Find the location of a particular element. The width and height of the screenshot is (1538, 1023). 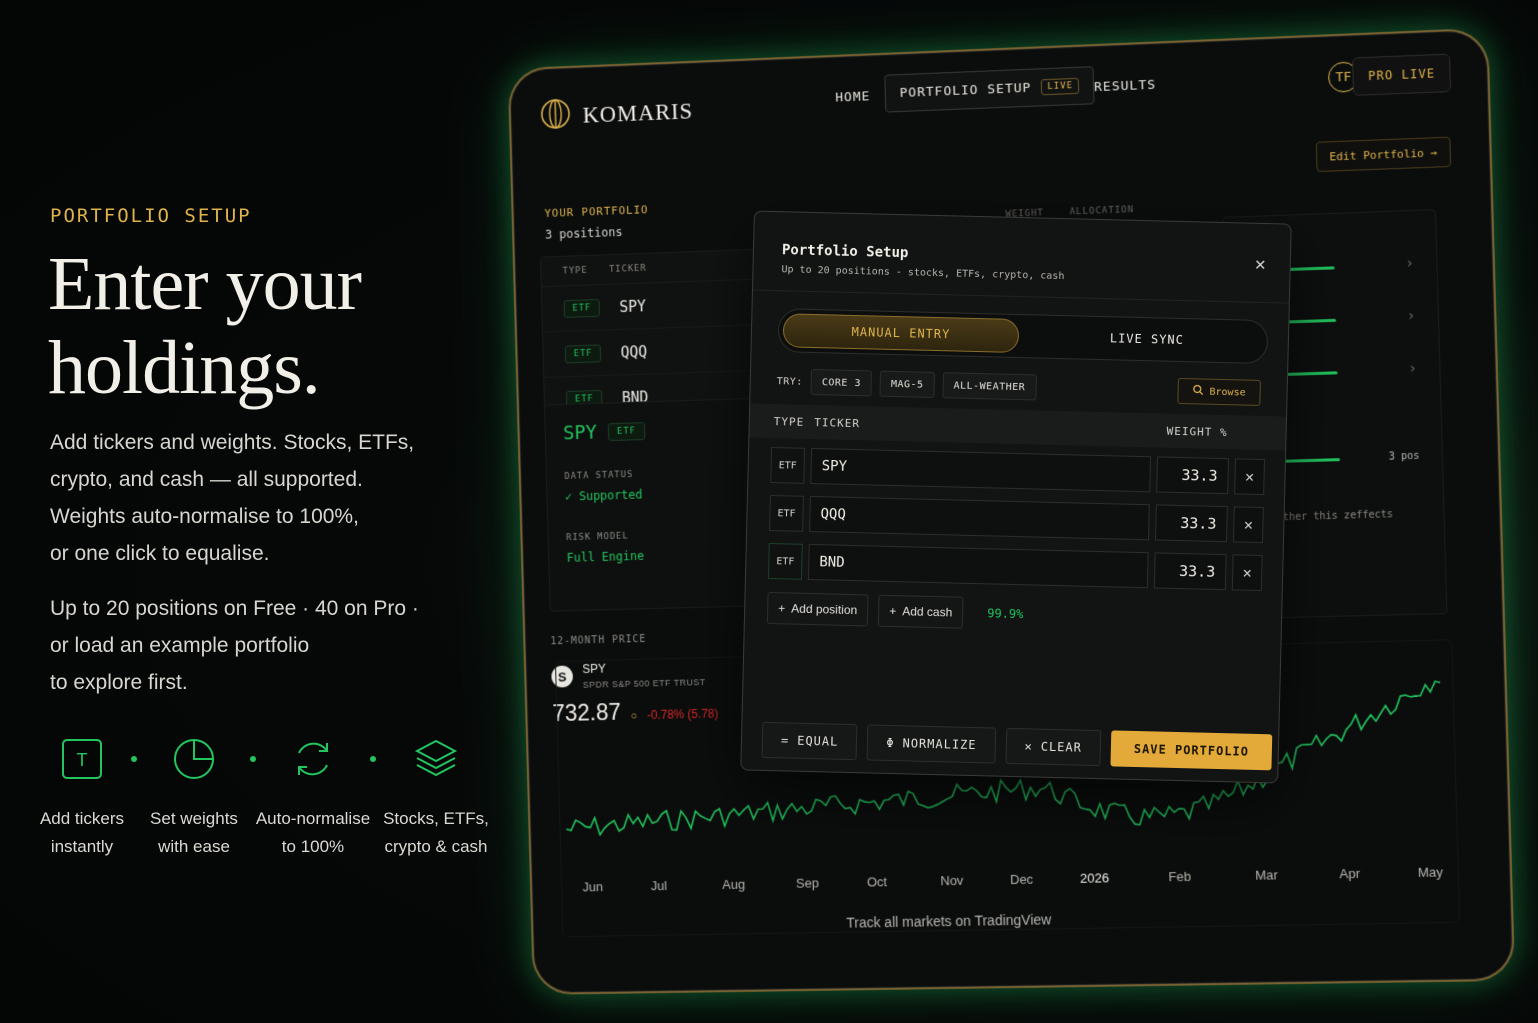

feature-label-line: crypto & cash is located at coordinates (436, 846).